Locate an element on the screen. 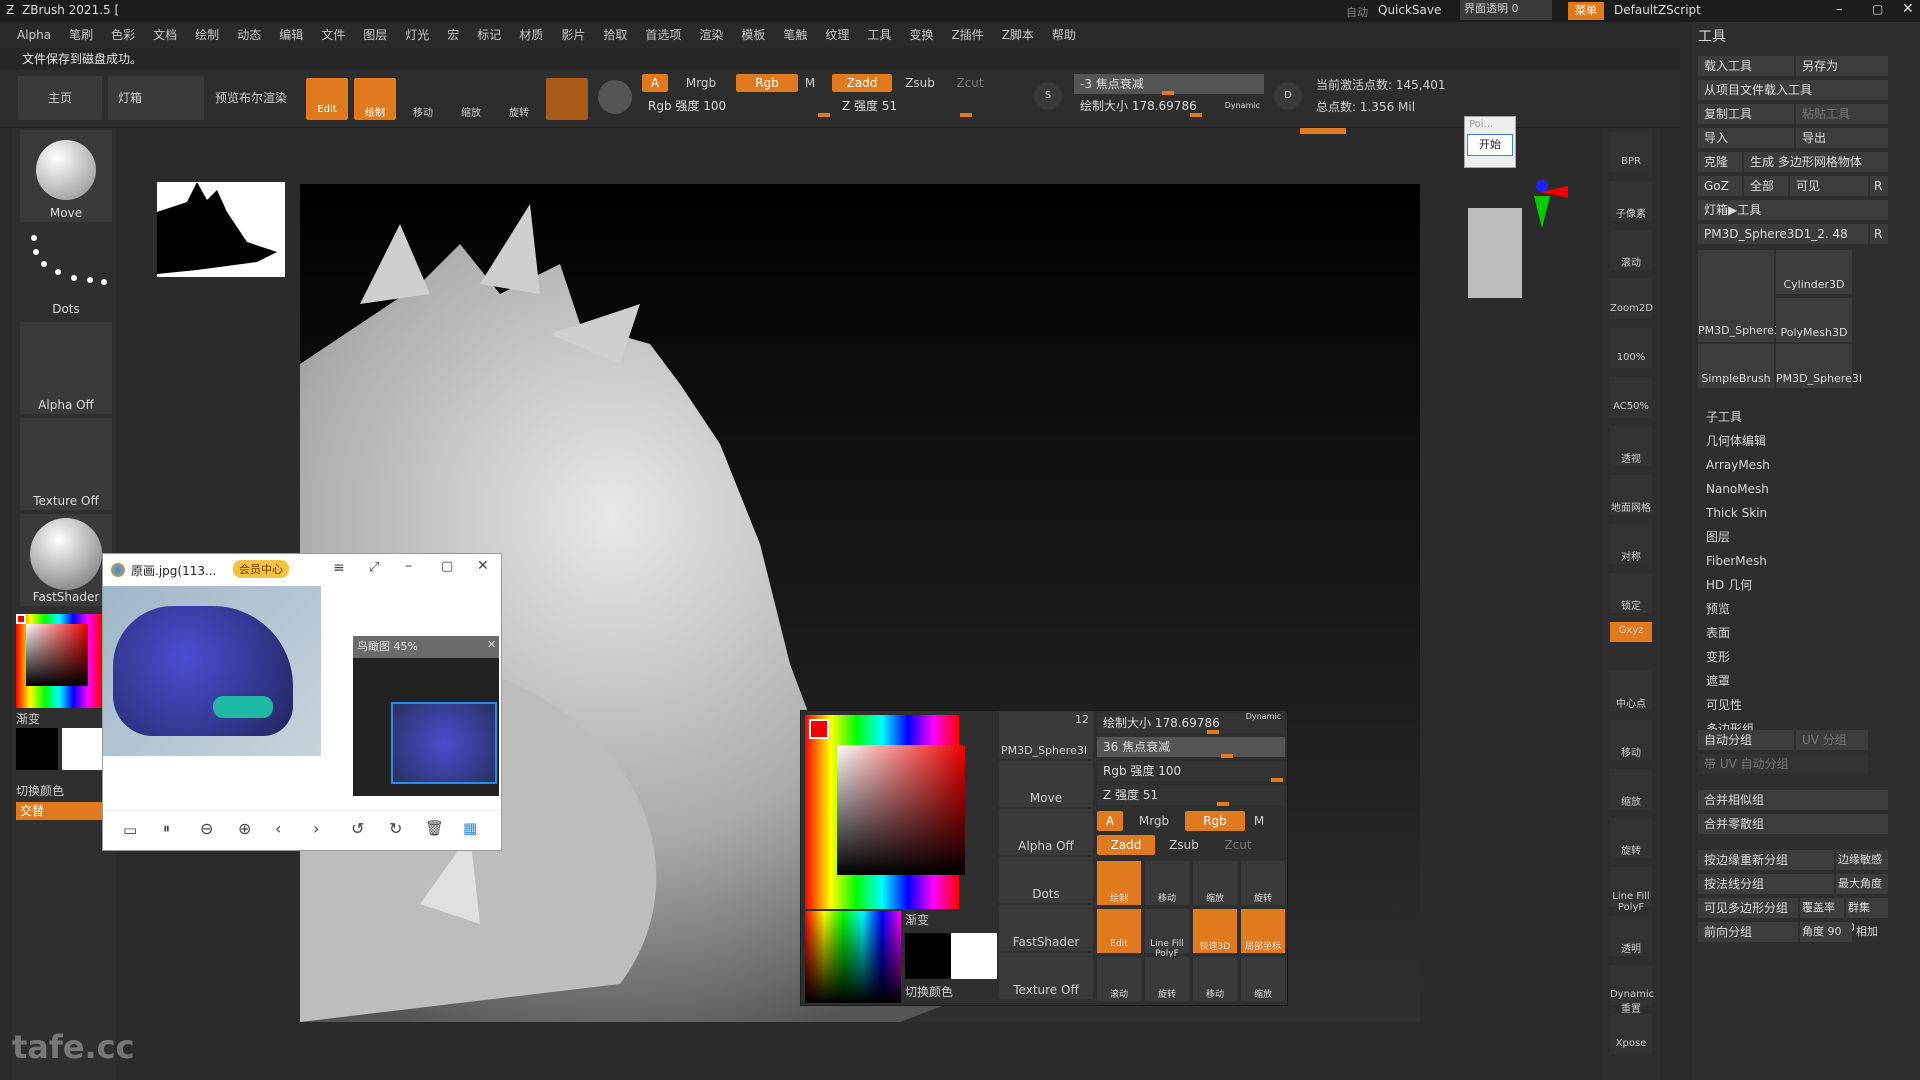  current-tool-r-button: R is located at coordinates (1879, 234).